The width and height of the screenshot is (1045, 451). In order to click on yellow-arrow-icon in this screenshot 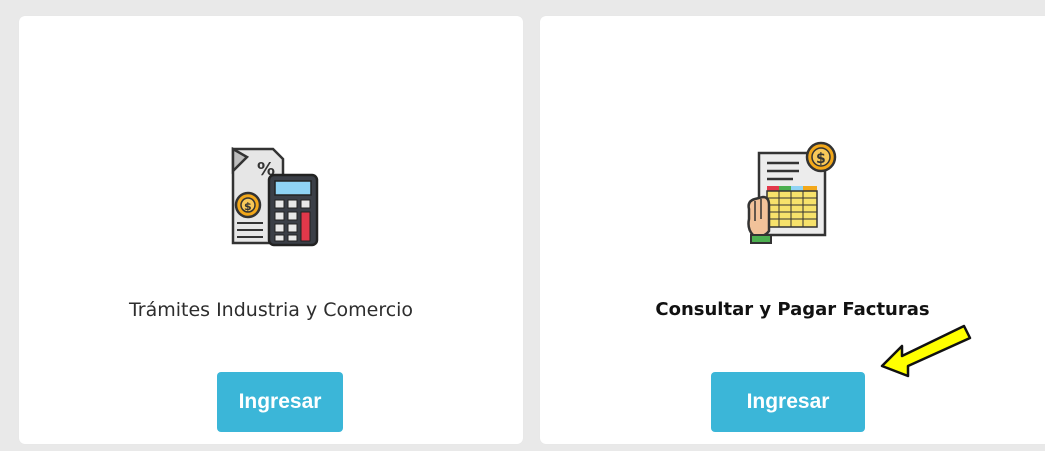, I will do `click(926, 351)`.